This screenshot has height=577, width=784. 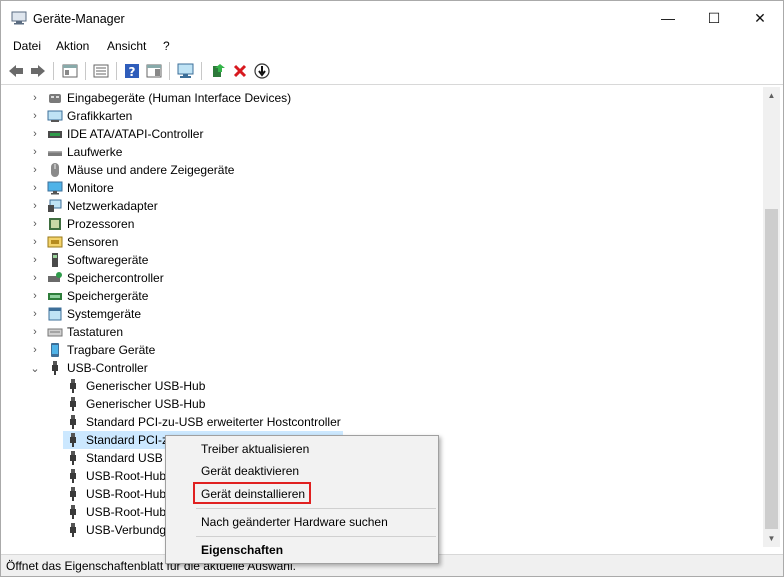 What do you see at coordinates (384, 188) in the screenshot?
I see `tree-category-monitore: › Monitore` at bounding box center [384, 188].